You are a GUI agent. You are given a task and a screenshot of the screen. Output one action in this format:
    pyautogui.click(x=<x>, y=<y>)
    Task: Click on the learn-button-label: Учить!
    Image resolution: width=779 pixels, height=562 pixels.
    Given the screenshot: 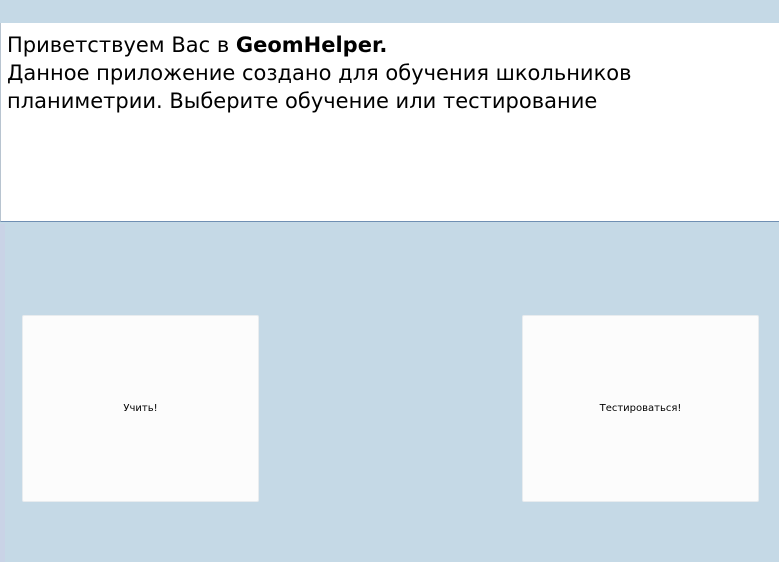 What is the action you would take?
    pyautogui.click(x=140, y=408)
    